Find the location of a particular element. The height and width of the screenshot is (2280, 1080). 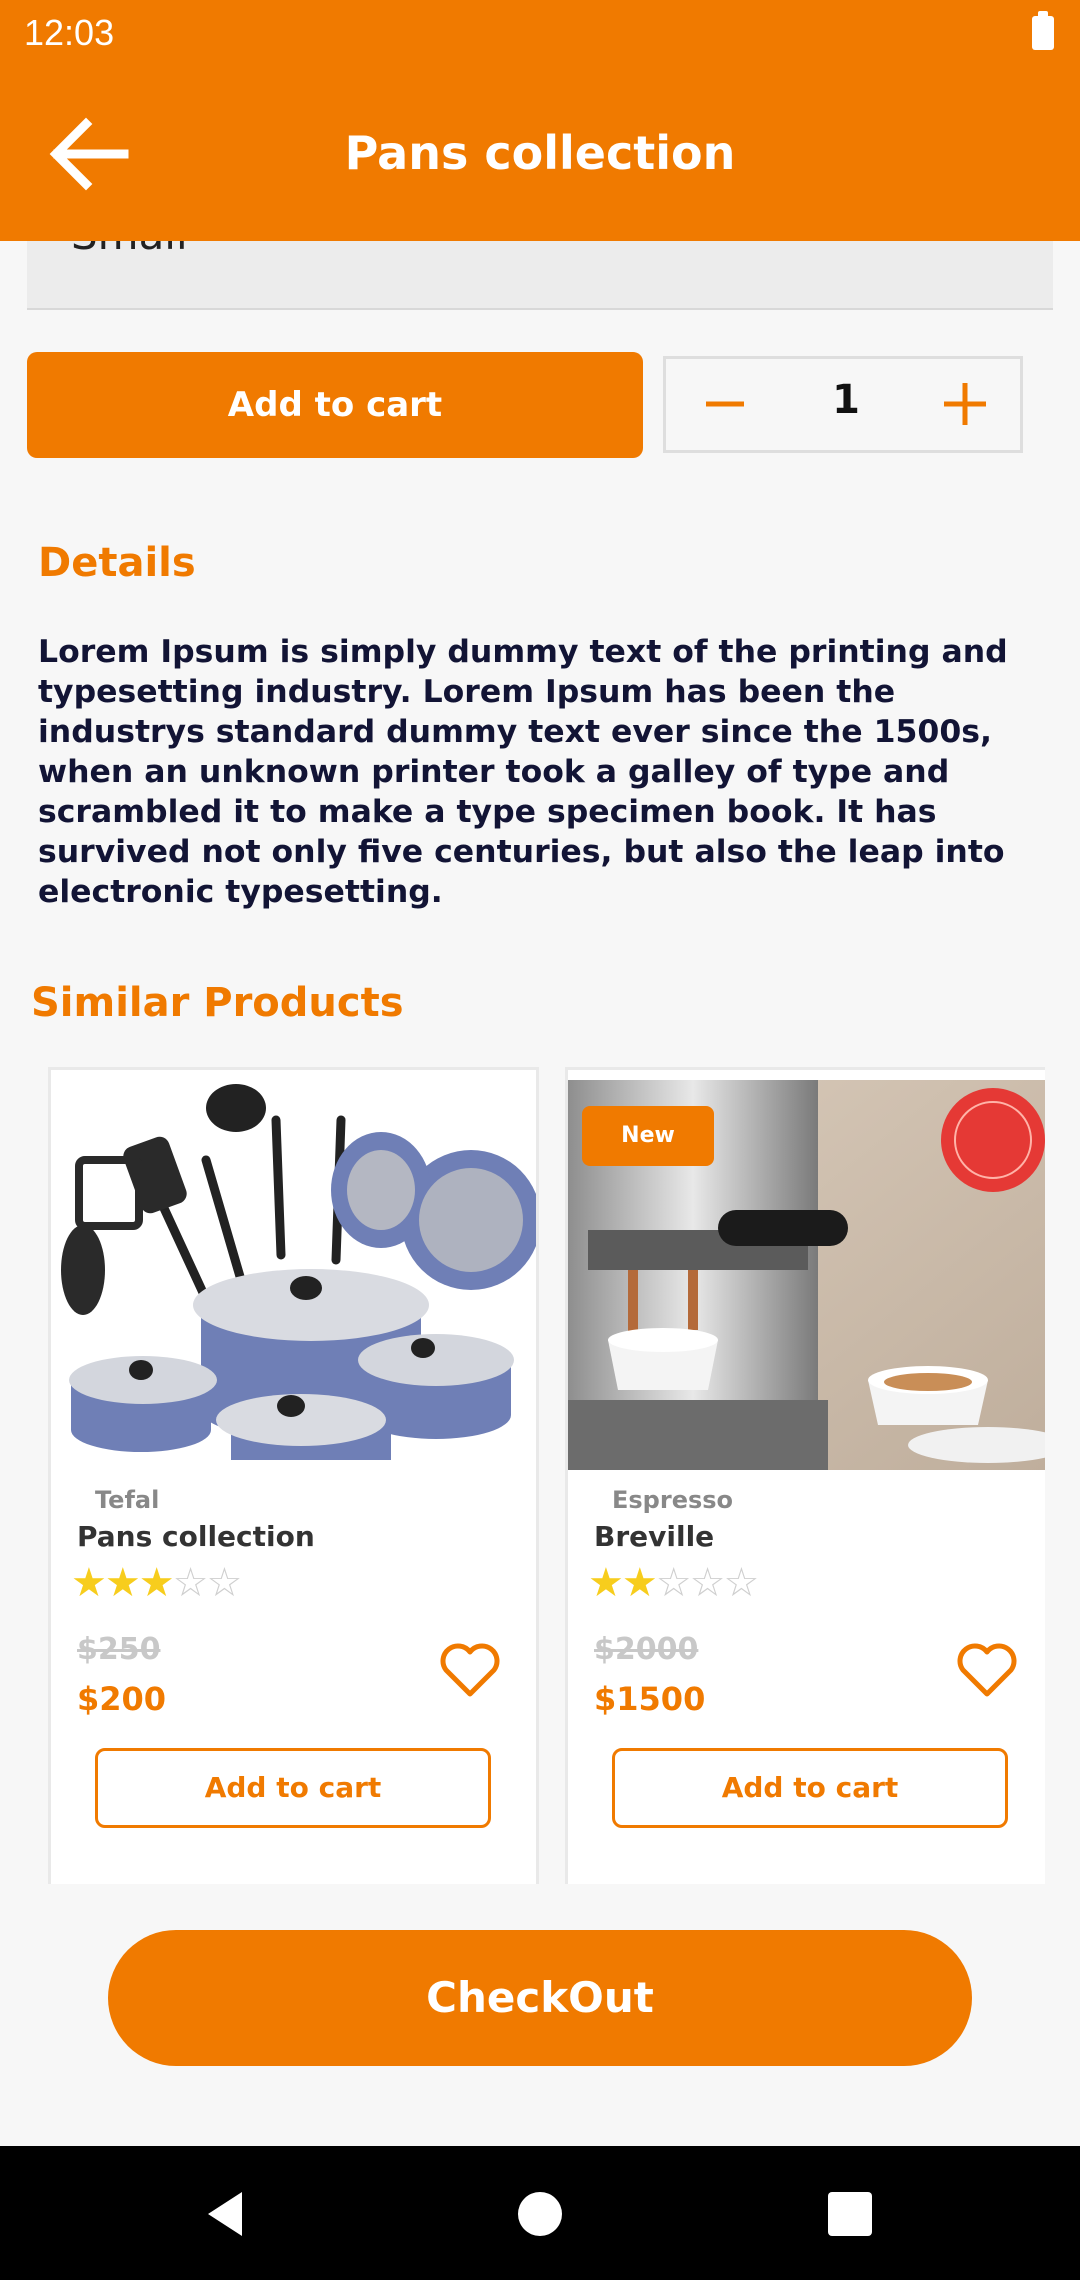

star-rating: ★★★☆☆ is located at coordinates (156, 1583).